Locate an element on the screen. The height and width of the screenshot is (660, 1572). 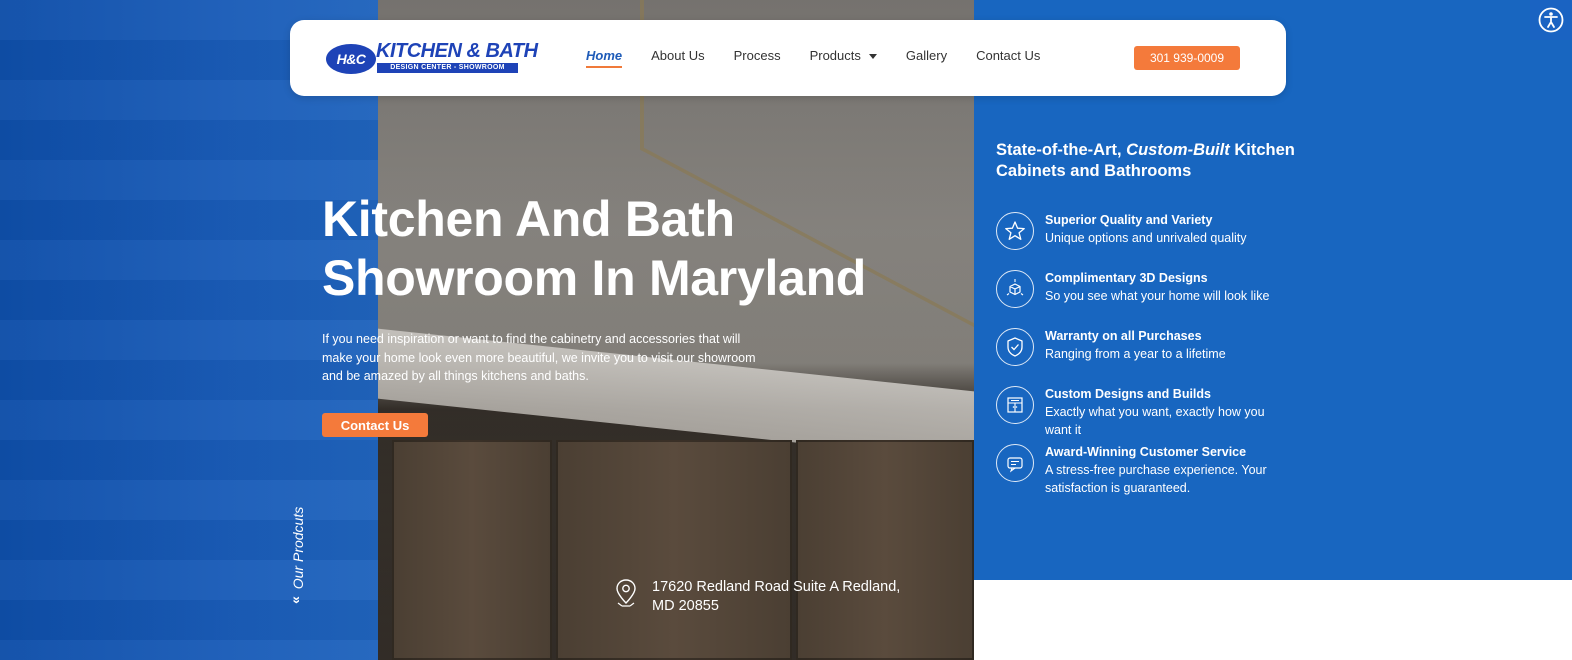
feature-title: Award-Winning Customer Service is located at coordinates (1146, 452).